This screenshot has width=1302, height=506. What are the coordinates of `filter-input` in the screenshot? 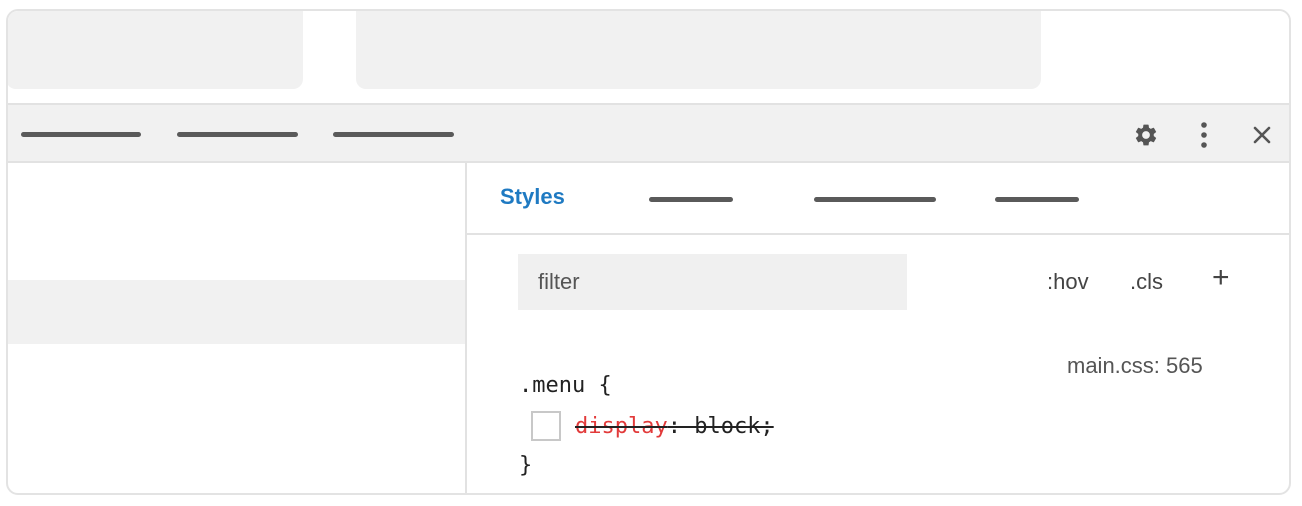 It's located at (712, 282).